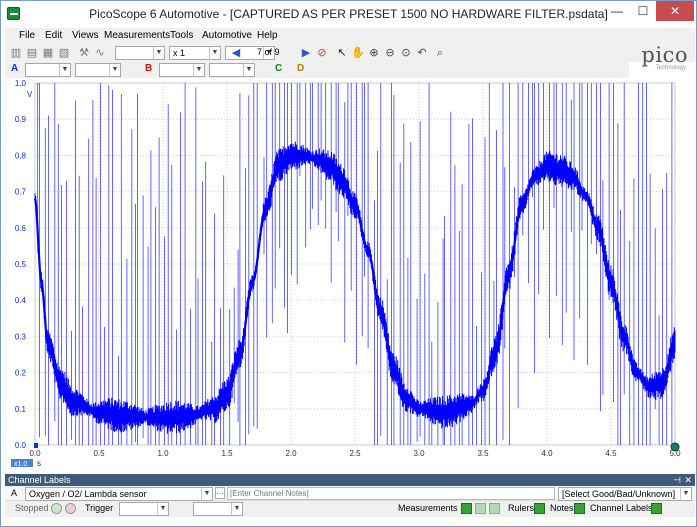 This screenshot has width=697, height=527. I want to click on channel-a-coupling-select: ▼, so click(98, 70).